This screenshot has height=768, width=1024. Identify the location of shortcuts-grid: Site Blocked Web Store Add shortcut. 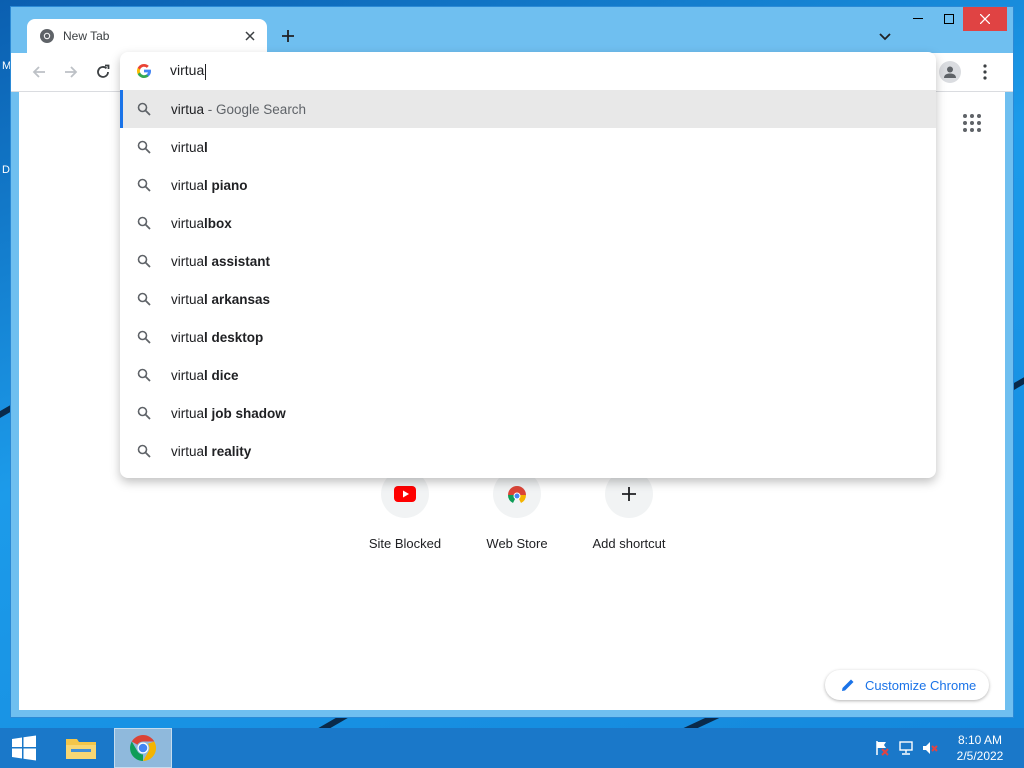
(519, 515).